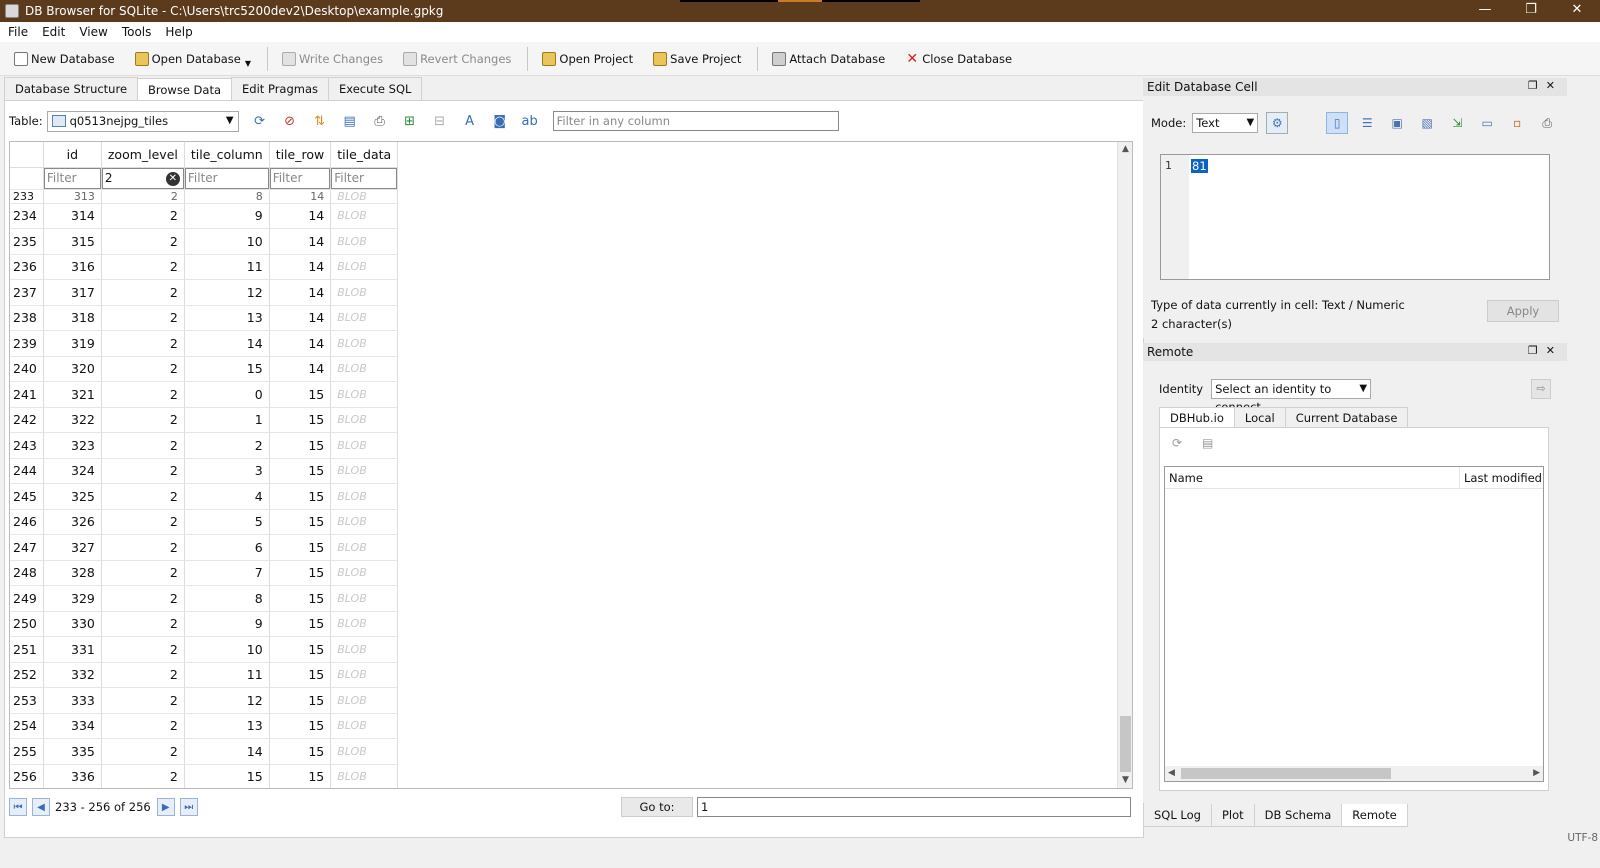  What do you see at coordinates (142, 178) in the screenshot?
I see `filter-input-zoom-level: 2 ✕` at bounding box center [142, 178].